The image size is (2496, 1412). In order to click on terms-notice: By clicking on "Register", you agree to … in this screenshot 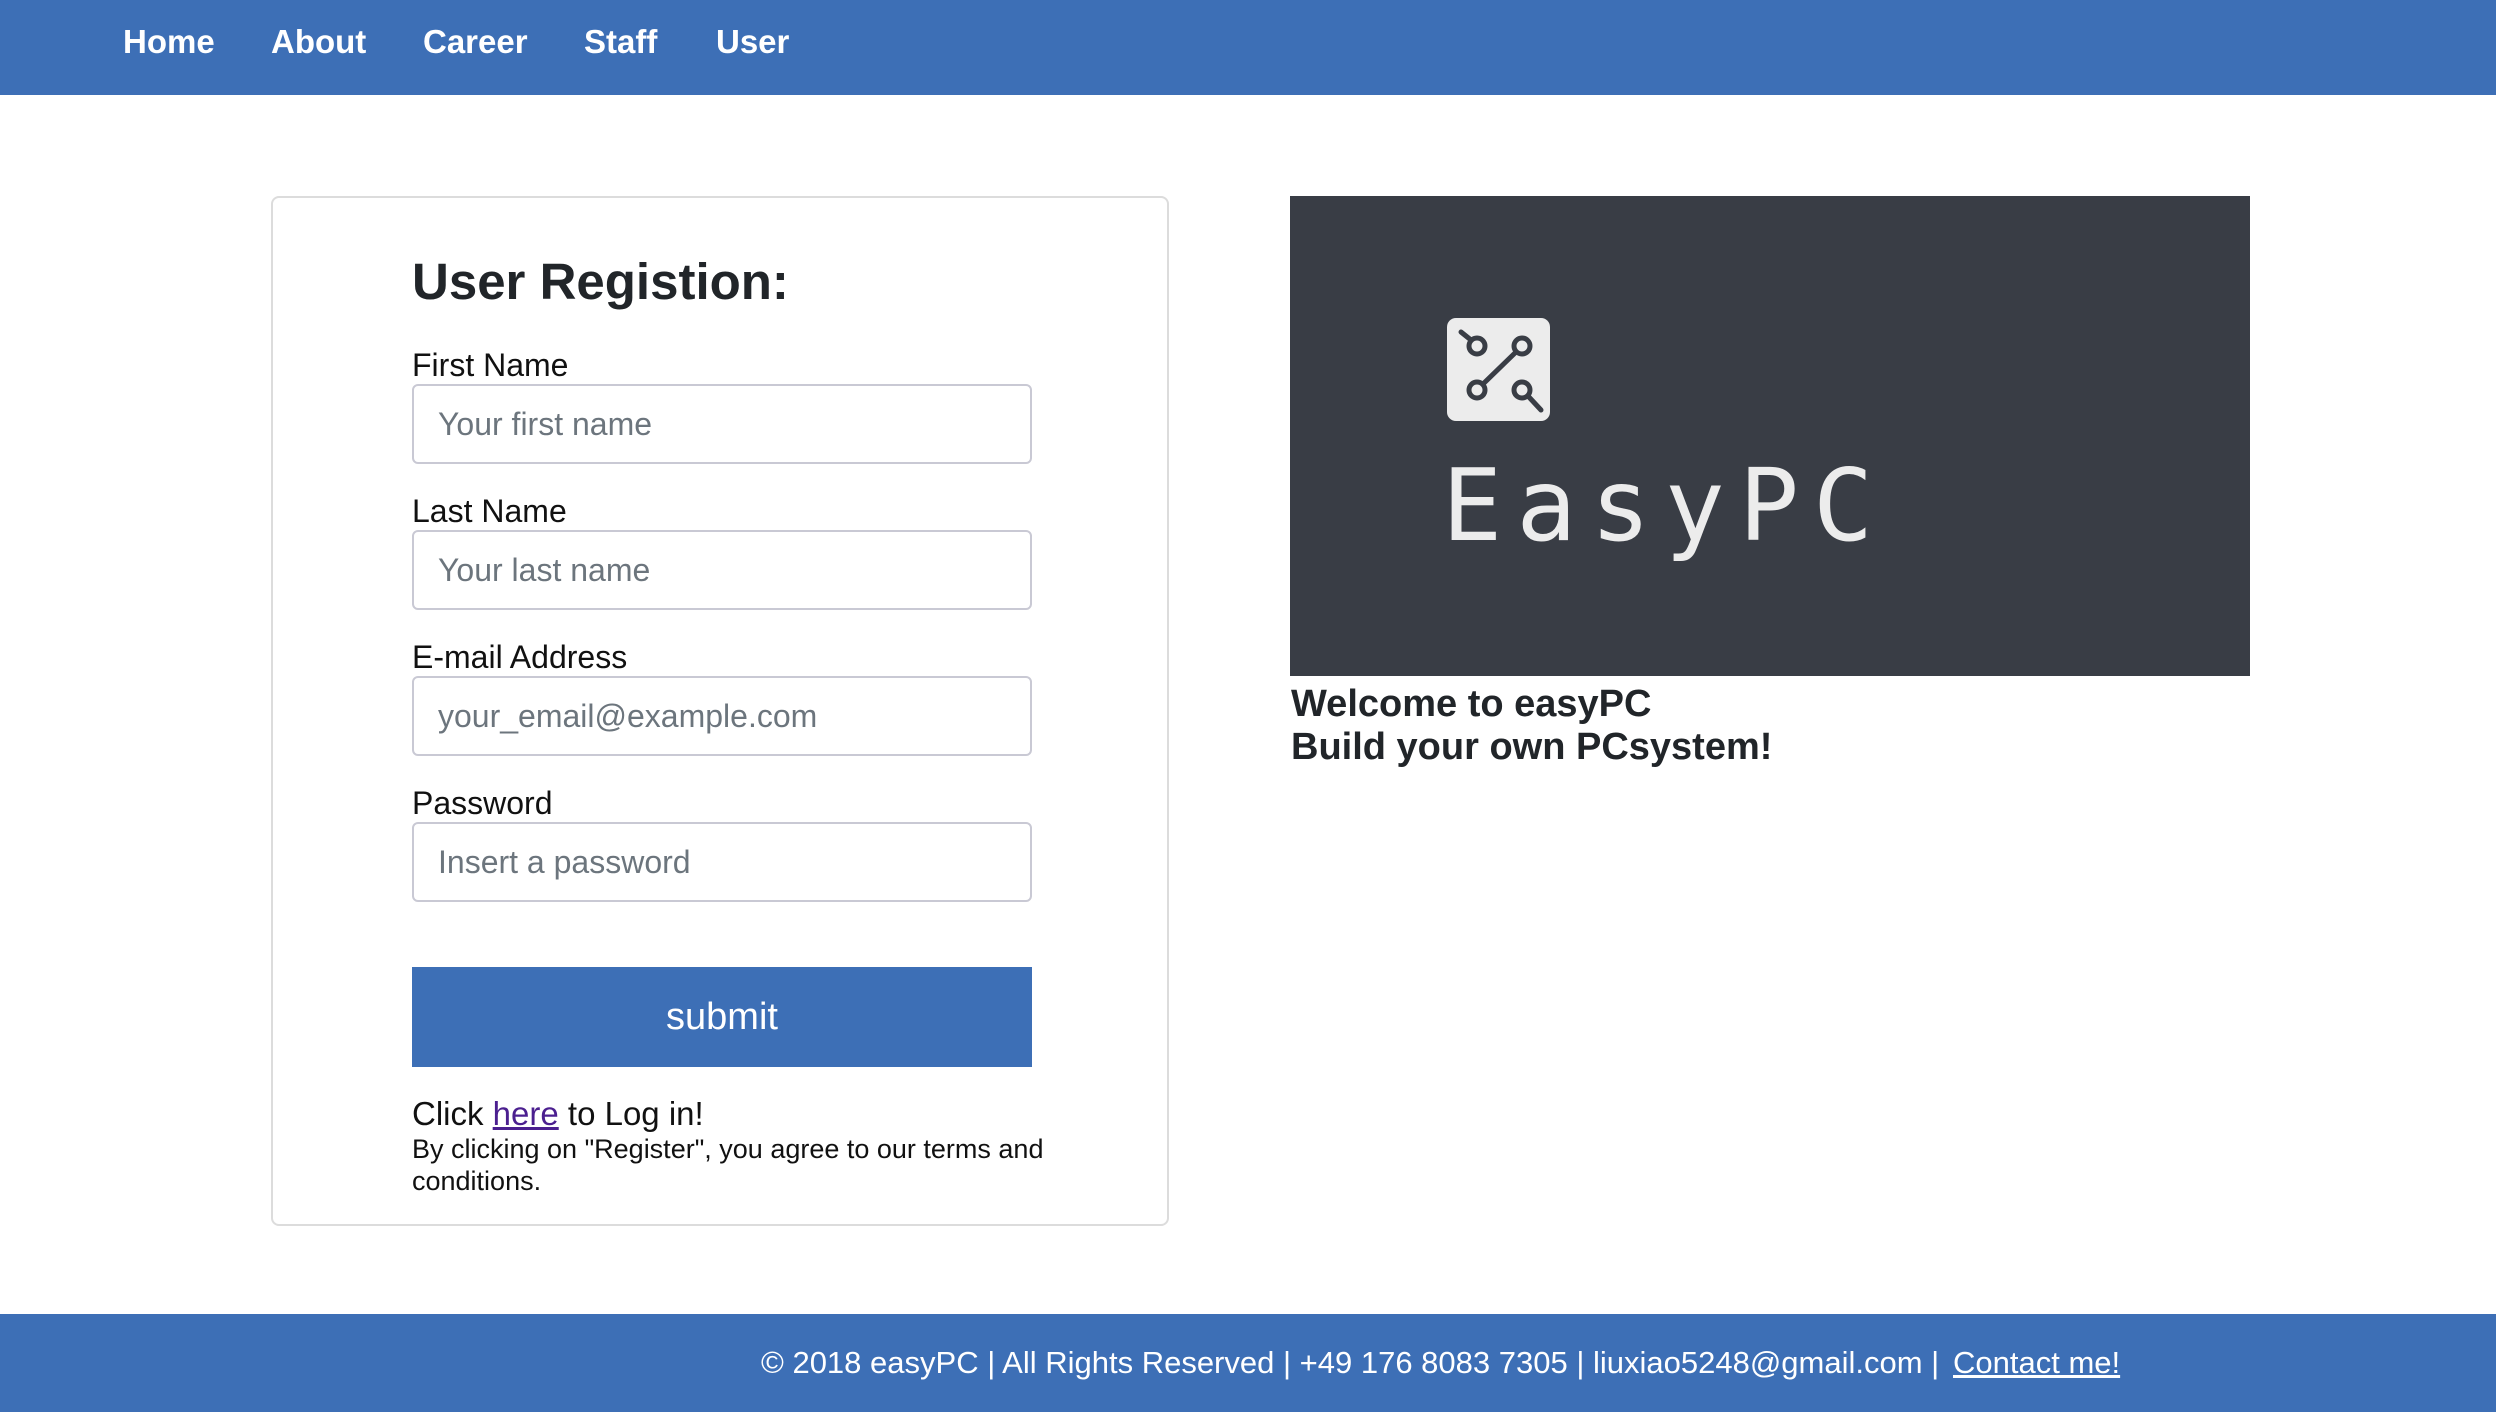, I will do `click(728, 1165)`.